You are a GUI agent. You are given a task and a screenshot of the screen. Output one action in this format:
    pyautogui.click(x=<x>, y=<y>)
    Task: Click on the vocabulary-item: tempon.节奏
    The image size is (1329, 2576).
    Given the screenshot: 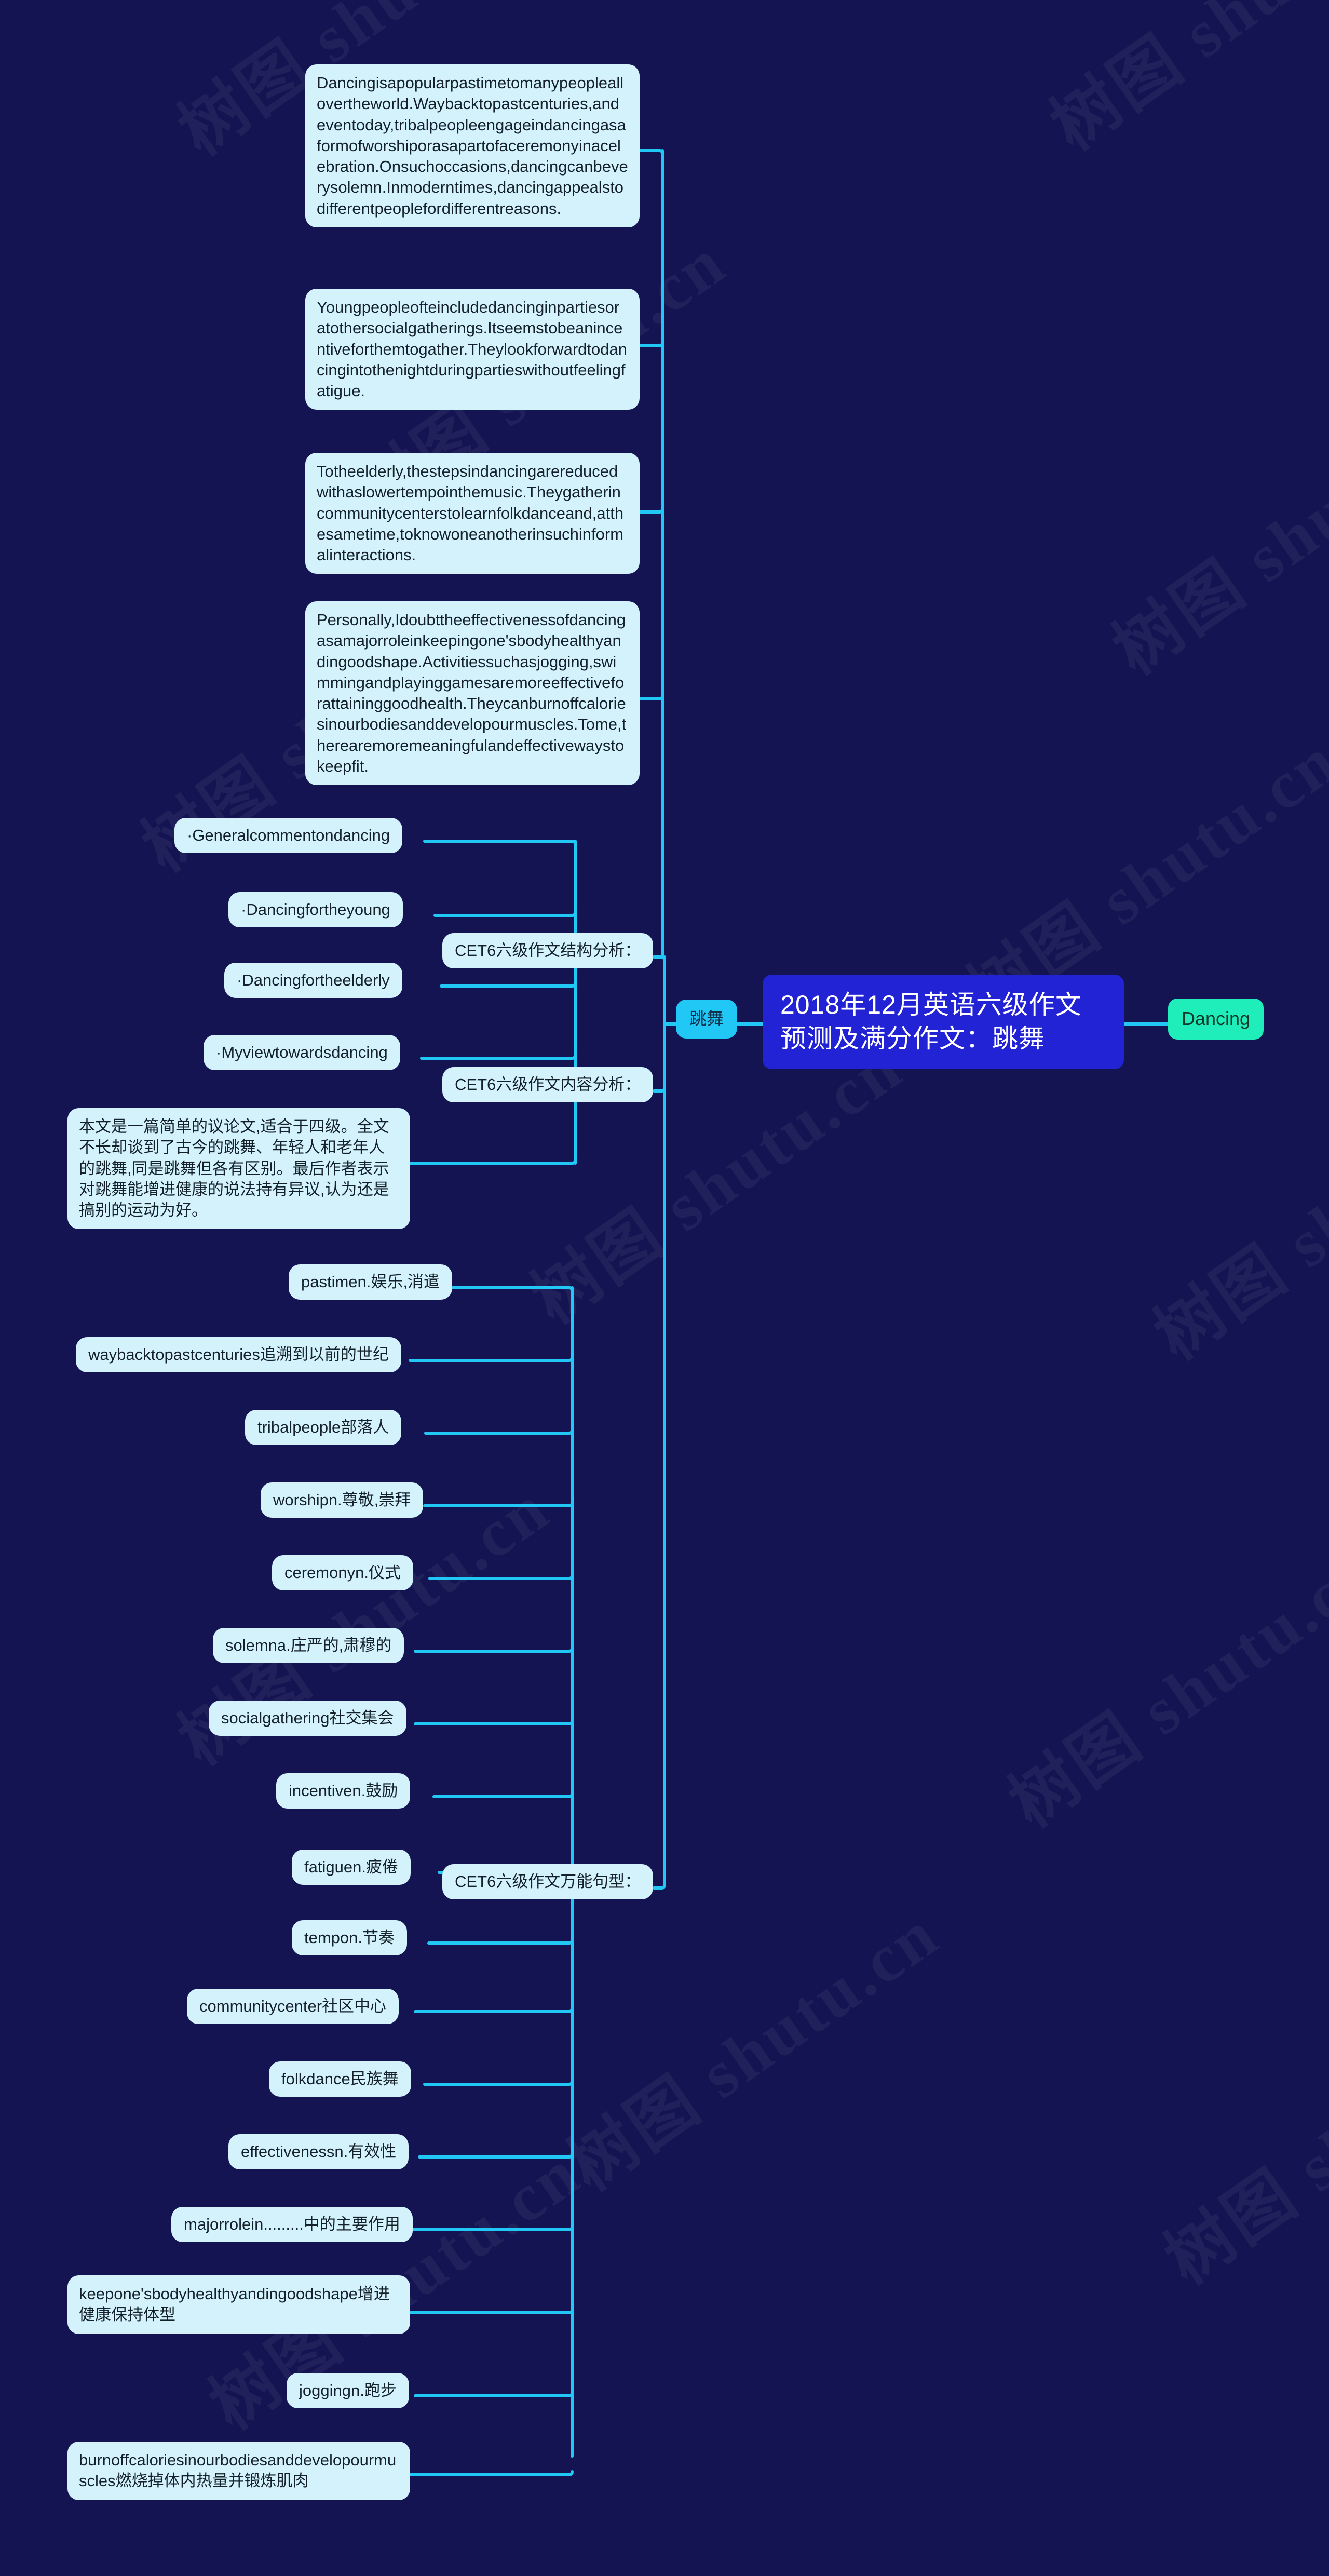 What is the action you would take?
    pyautogui.click(x=350, y=1938)
    